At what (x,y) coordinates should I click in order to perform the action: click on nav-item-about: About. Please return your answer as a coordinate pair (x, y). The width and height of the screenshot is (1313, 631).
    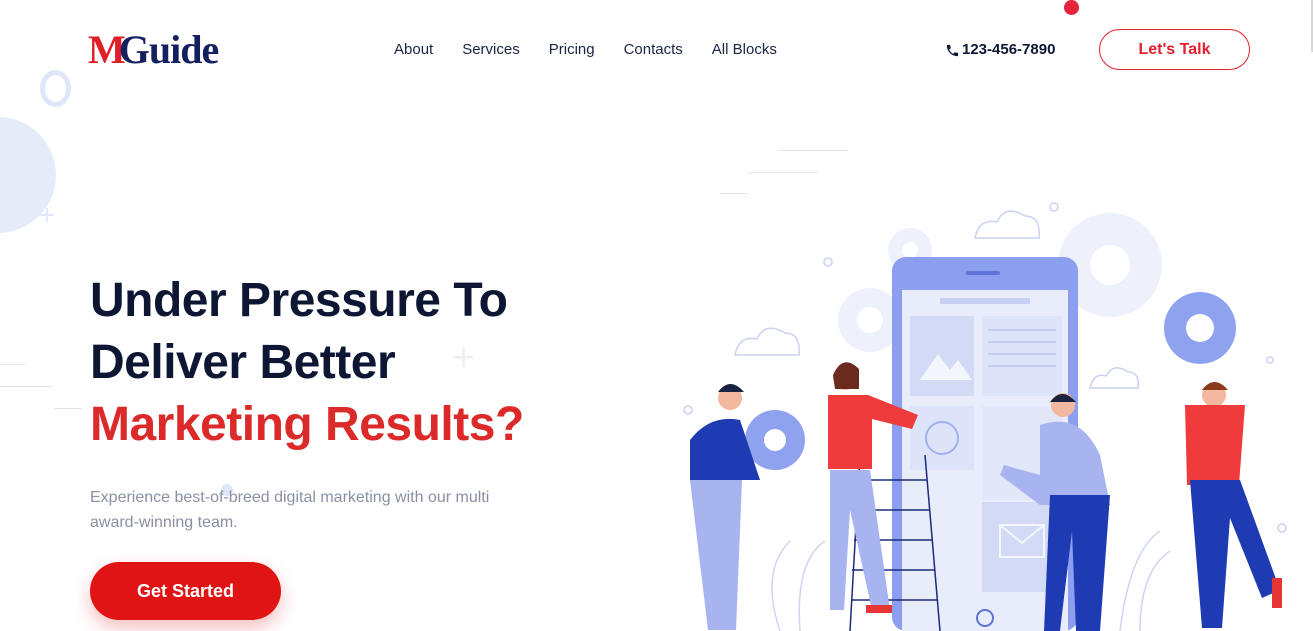
    Looking at the image, I should click on (413, 50).